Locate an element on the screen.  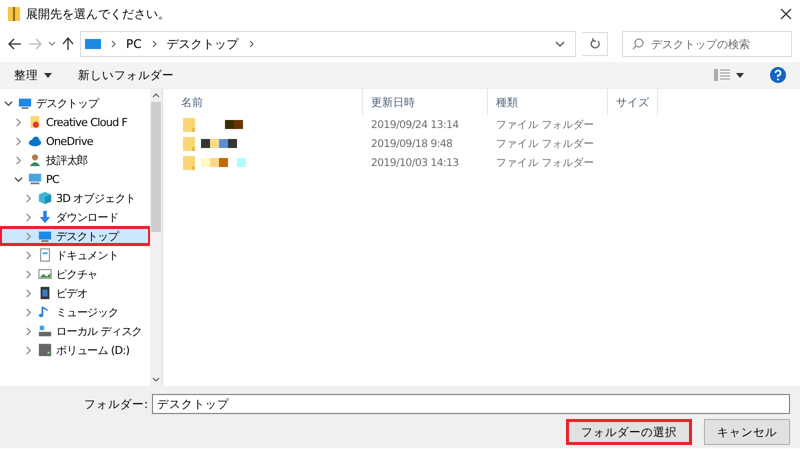
tree-item: Creative Cloud F is located at coordinates (75, 122).